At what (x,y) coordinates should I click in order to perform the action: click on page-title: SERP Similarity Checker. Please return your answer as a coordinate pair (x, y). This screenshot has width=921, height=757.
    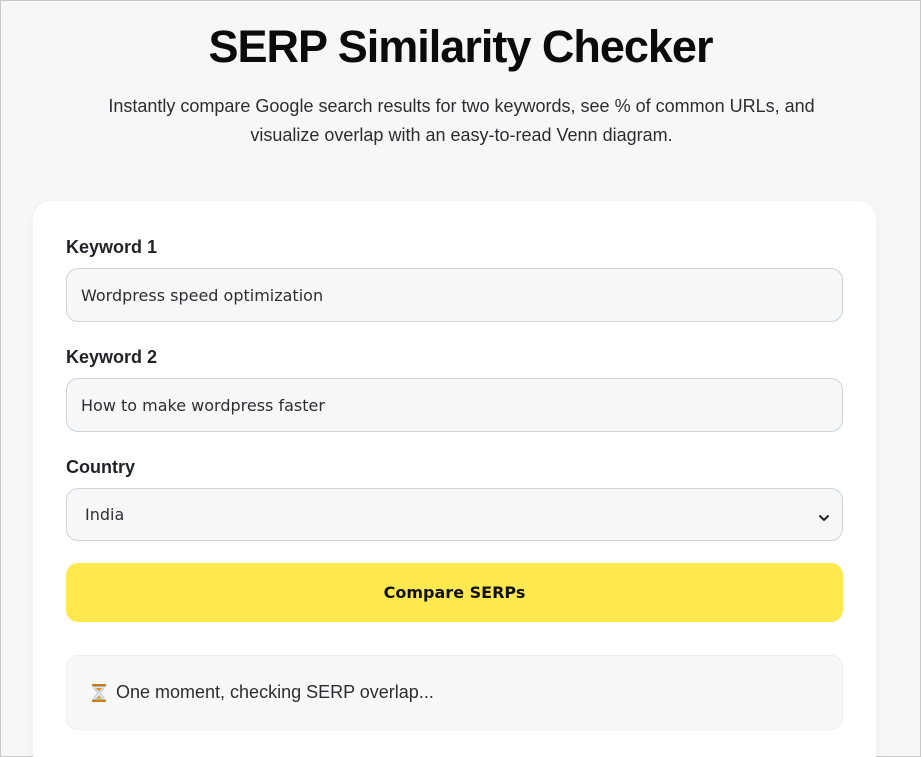
    Looking at the image, I should click on (461, 46).